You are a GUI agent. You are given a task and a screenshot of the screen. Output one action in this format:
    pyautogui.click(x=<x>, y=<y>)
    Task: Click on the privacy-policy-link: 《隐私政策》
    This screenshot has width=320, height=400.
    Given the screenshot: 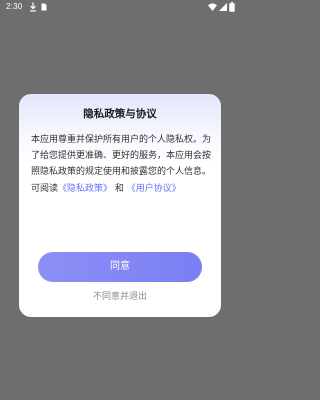 What is the action you would take?
    pyautogui.click(x=85, y=189)
    